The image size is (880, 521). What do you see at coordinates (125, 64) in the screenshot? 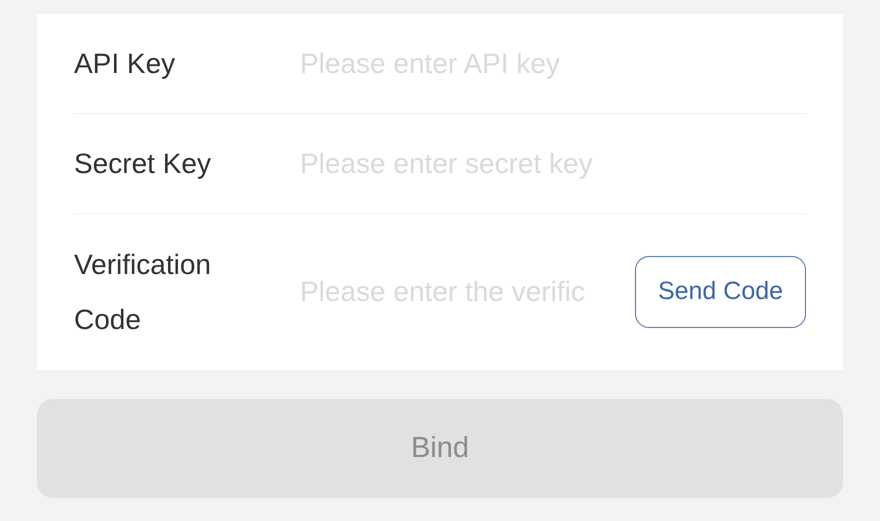
I see `field-label: API Key` at bounding box center [125, 64].